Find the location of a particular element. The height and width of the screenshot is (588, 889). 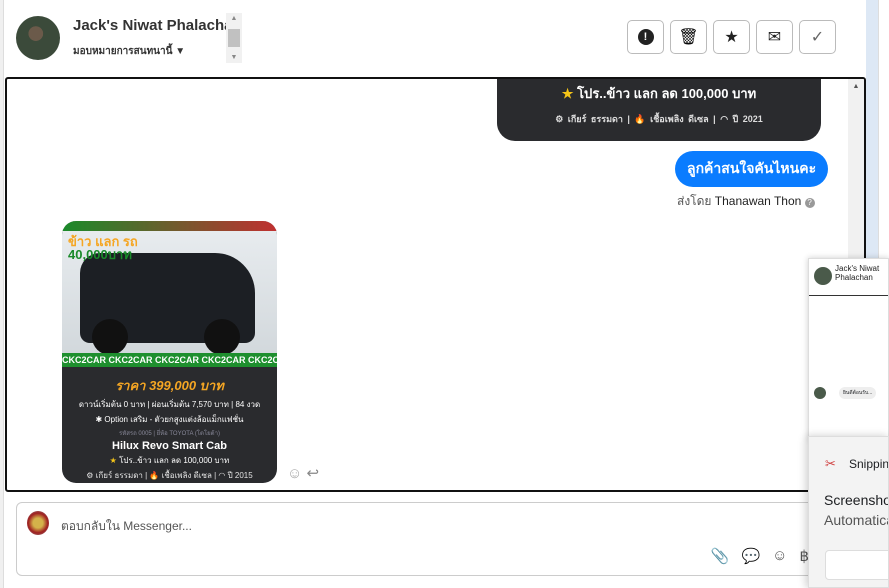

sent-by-name: Thanawan Thon is located at coordinates (758, 201).